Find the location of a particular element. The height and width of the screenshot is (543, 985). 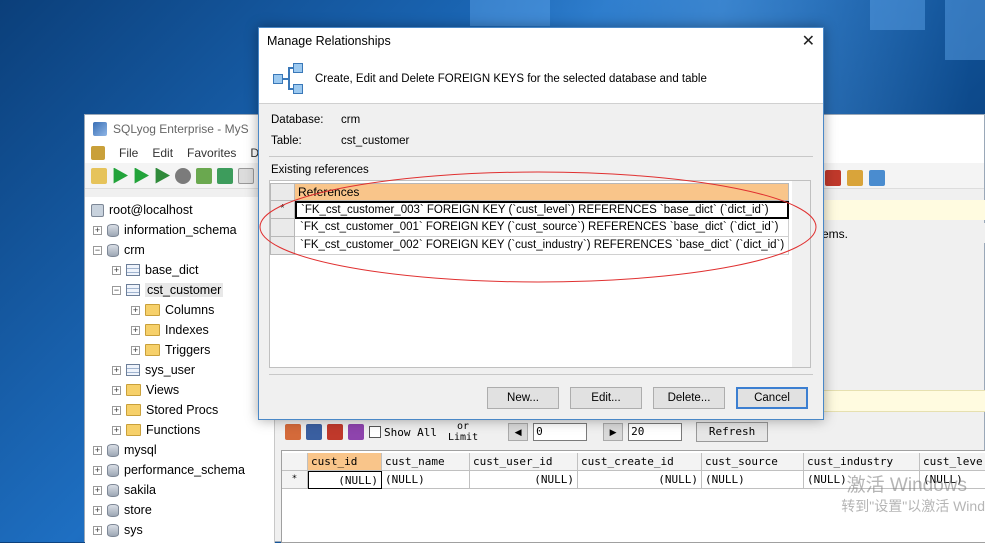

tree-item: + Triggers is located at coordinates (170, 350).